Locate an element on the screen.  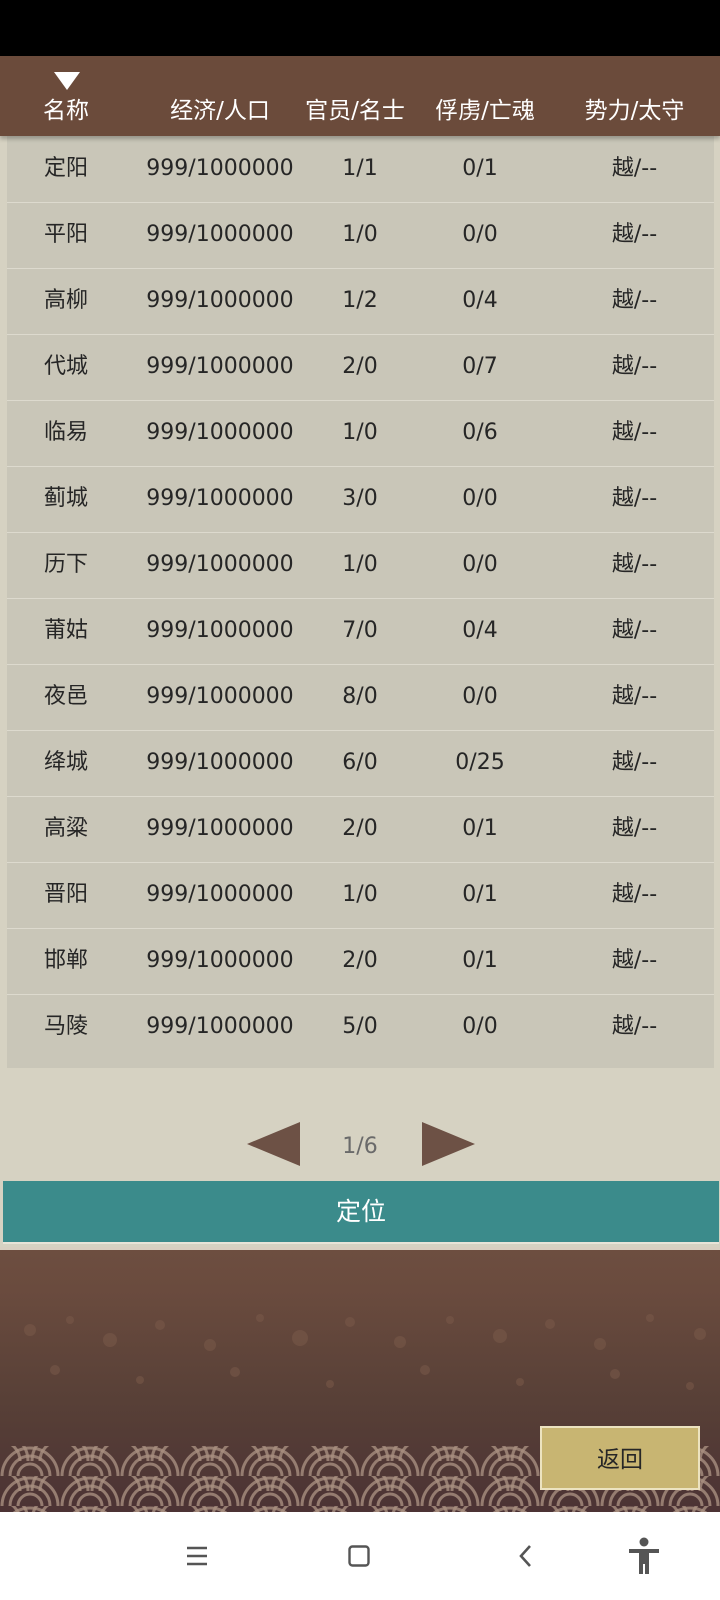
table-row: 代城 999/1000000 2/0 0/7 越/-- is located at coordinates (360, 367).